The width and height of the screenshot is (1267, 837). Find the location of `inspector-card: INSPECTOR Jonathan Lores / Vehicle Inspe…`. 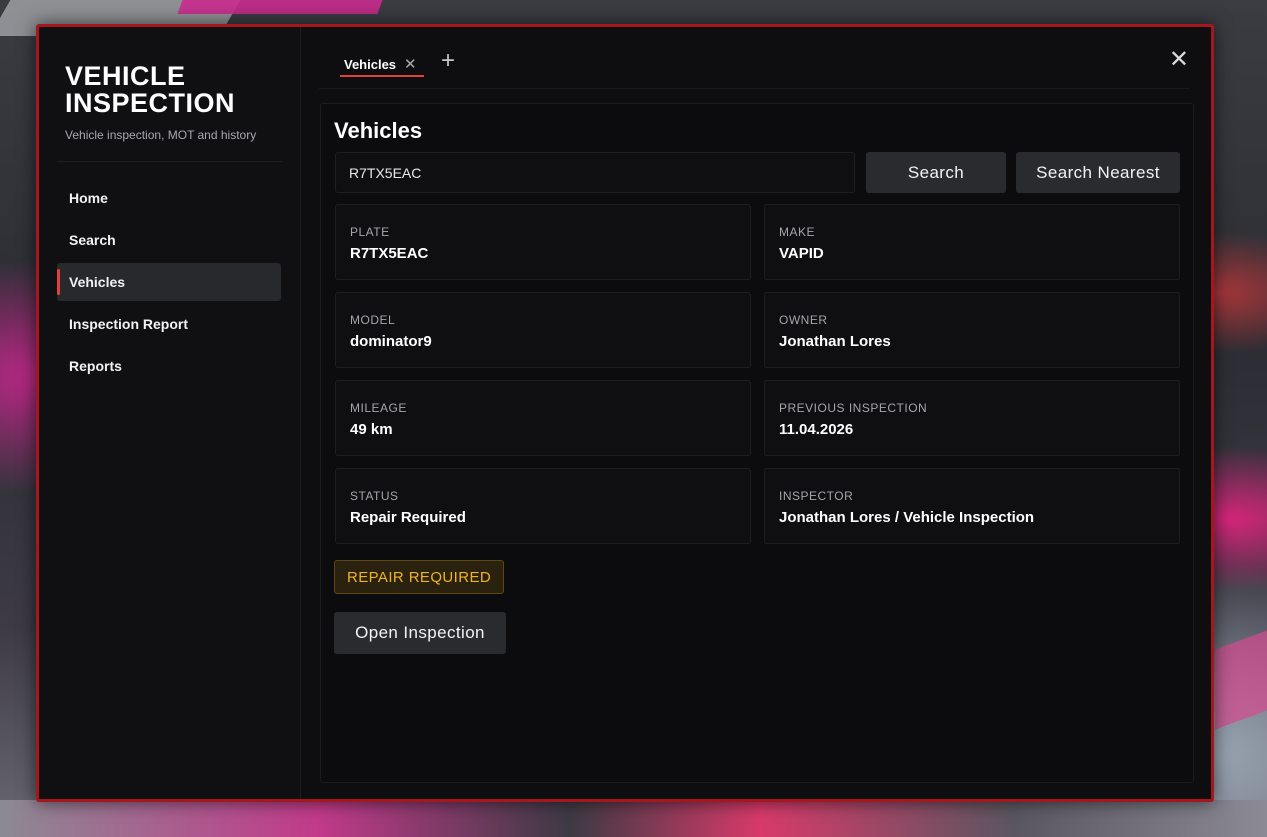

inspector-card: INSPECTOR Jonathan Lores / Vehicle Inspe… is located at coordinates (972, 506).